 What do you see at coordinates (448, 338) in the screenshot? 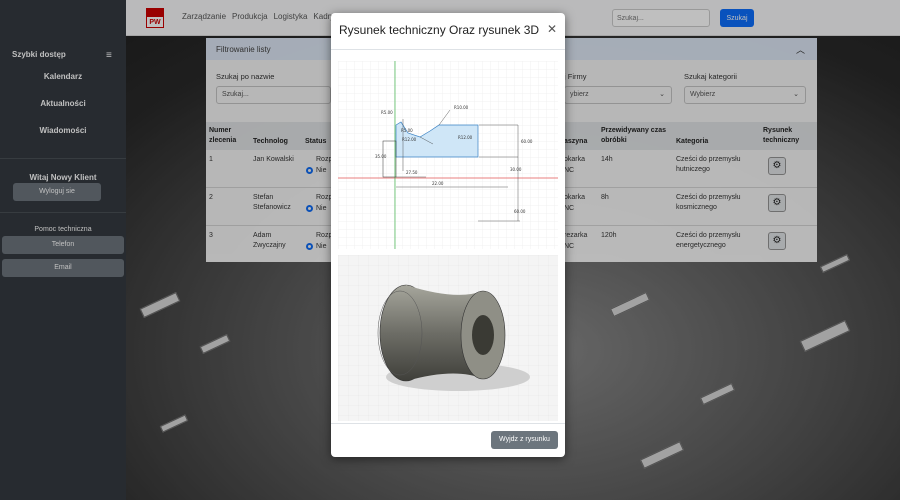
I see `drawing-3d-render` at bounding box center [448, 338].